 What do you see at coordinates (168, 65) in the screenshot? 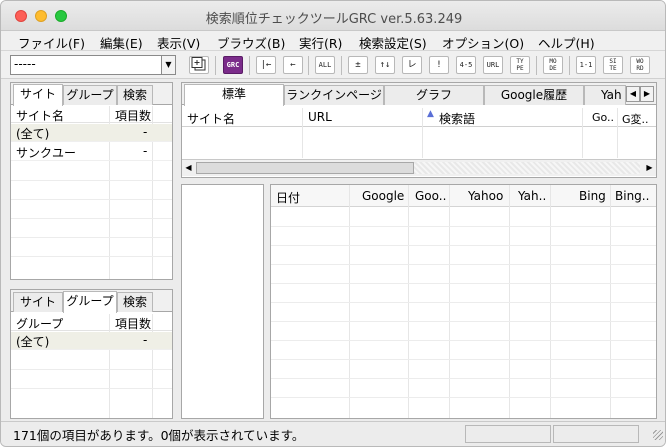
I see `chevron-down-icon: ▼` at bounding box center [168, 65].